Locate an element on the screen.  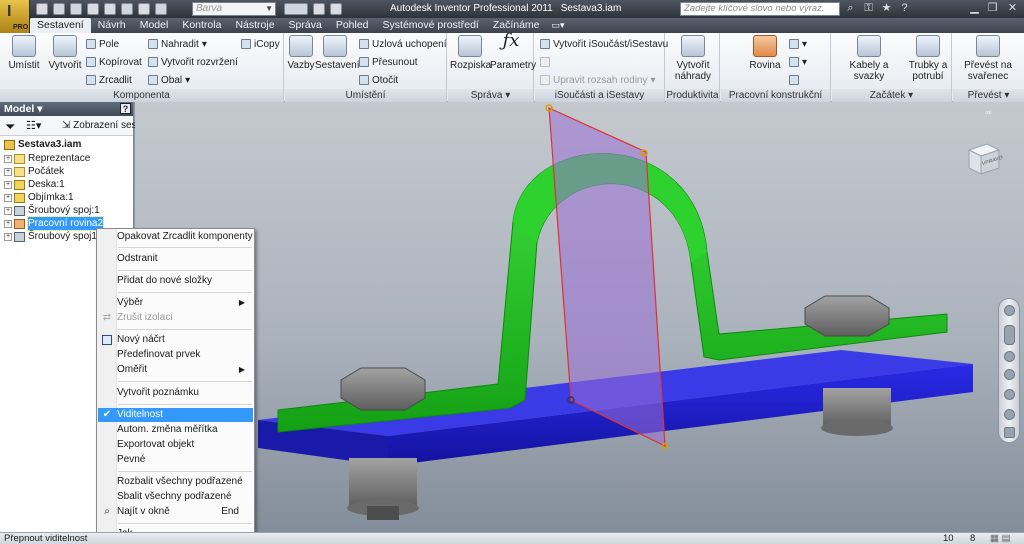
convert-weldment-button: Převést na svařenec is located at coordinates (988, 58).